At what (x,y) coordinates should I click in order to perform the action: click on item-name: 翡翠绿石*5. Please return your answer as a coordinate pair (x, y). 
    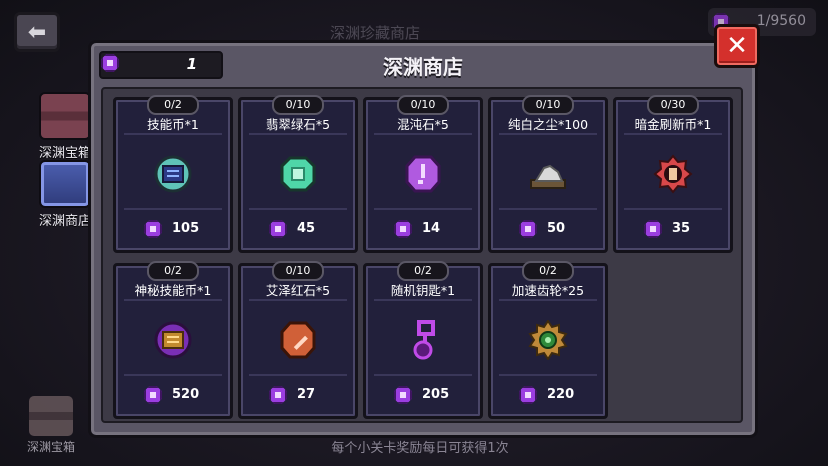
    Looking at the image, I should click on (298, 124).